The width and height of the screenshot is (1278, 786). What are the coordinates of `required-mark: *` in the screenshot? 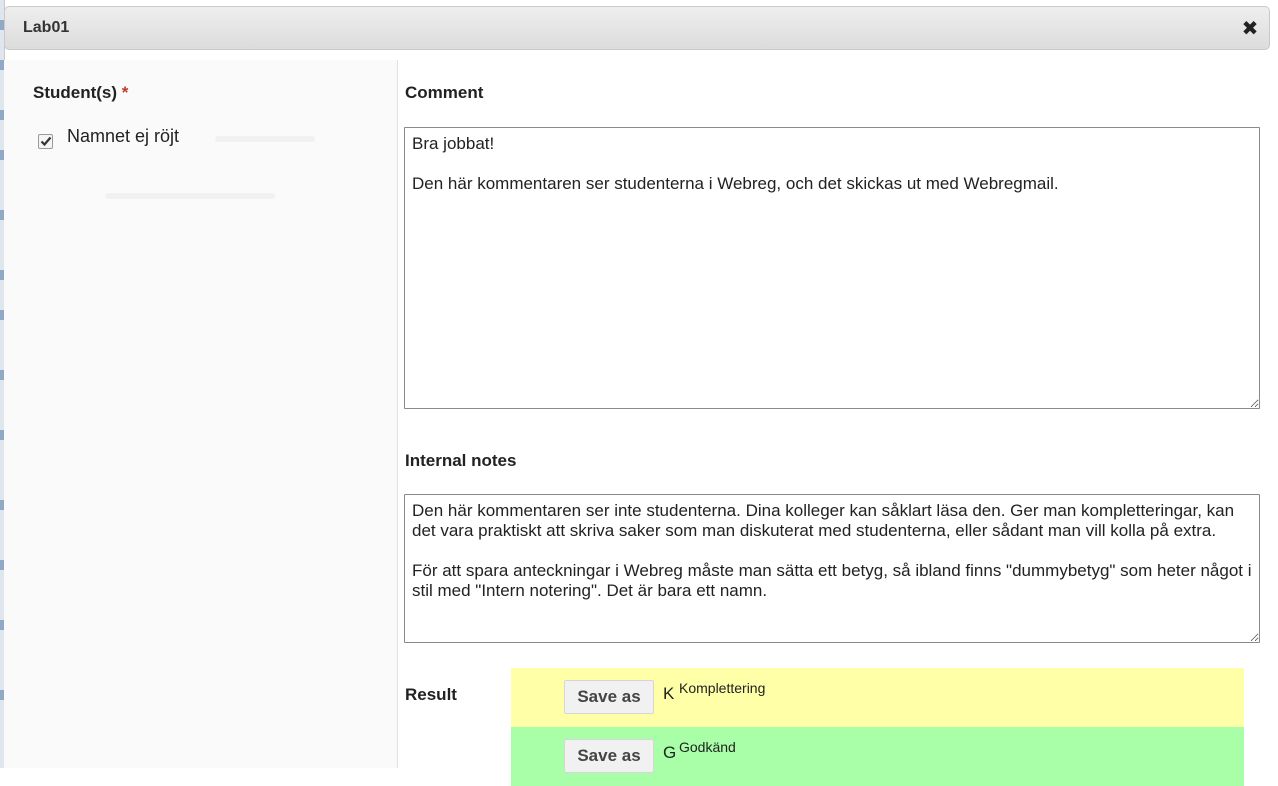 It's located at (125, 92).